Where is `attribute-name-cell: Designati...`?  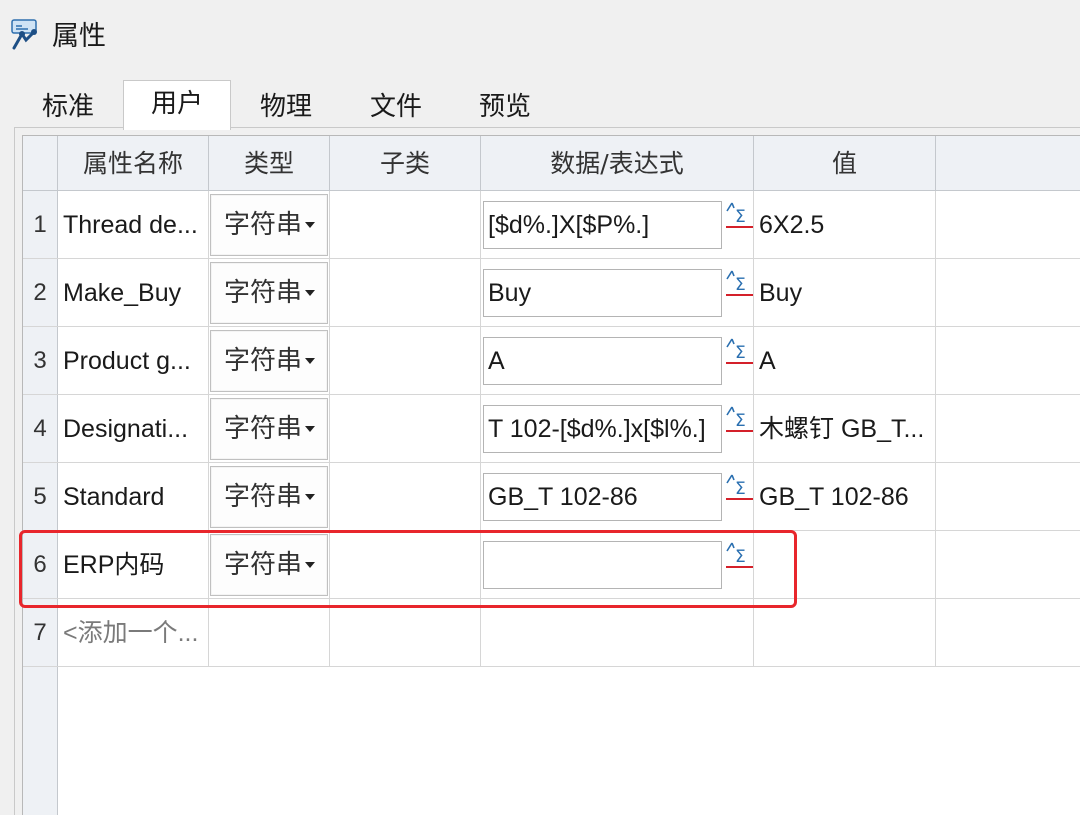
attribute-name-cell: Designati... is located at coordinates (133, 428).